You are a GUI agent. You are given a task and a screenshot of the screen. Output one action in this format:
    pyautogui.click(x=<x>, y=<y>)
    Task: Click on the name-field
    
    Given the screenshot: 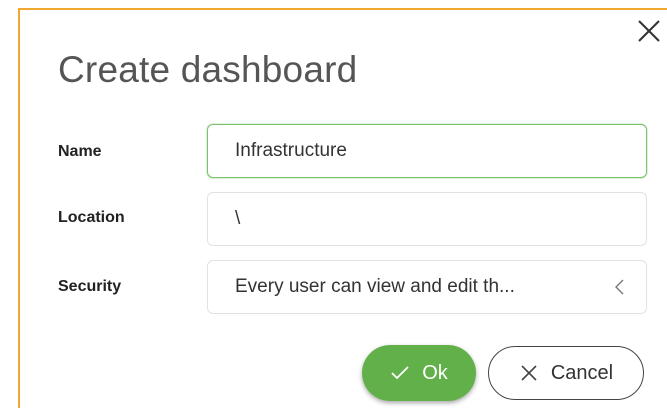 What is the action you would take?
    pyautogui.click(x=427, y=151)
    